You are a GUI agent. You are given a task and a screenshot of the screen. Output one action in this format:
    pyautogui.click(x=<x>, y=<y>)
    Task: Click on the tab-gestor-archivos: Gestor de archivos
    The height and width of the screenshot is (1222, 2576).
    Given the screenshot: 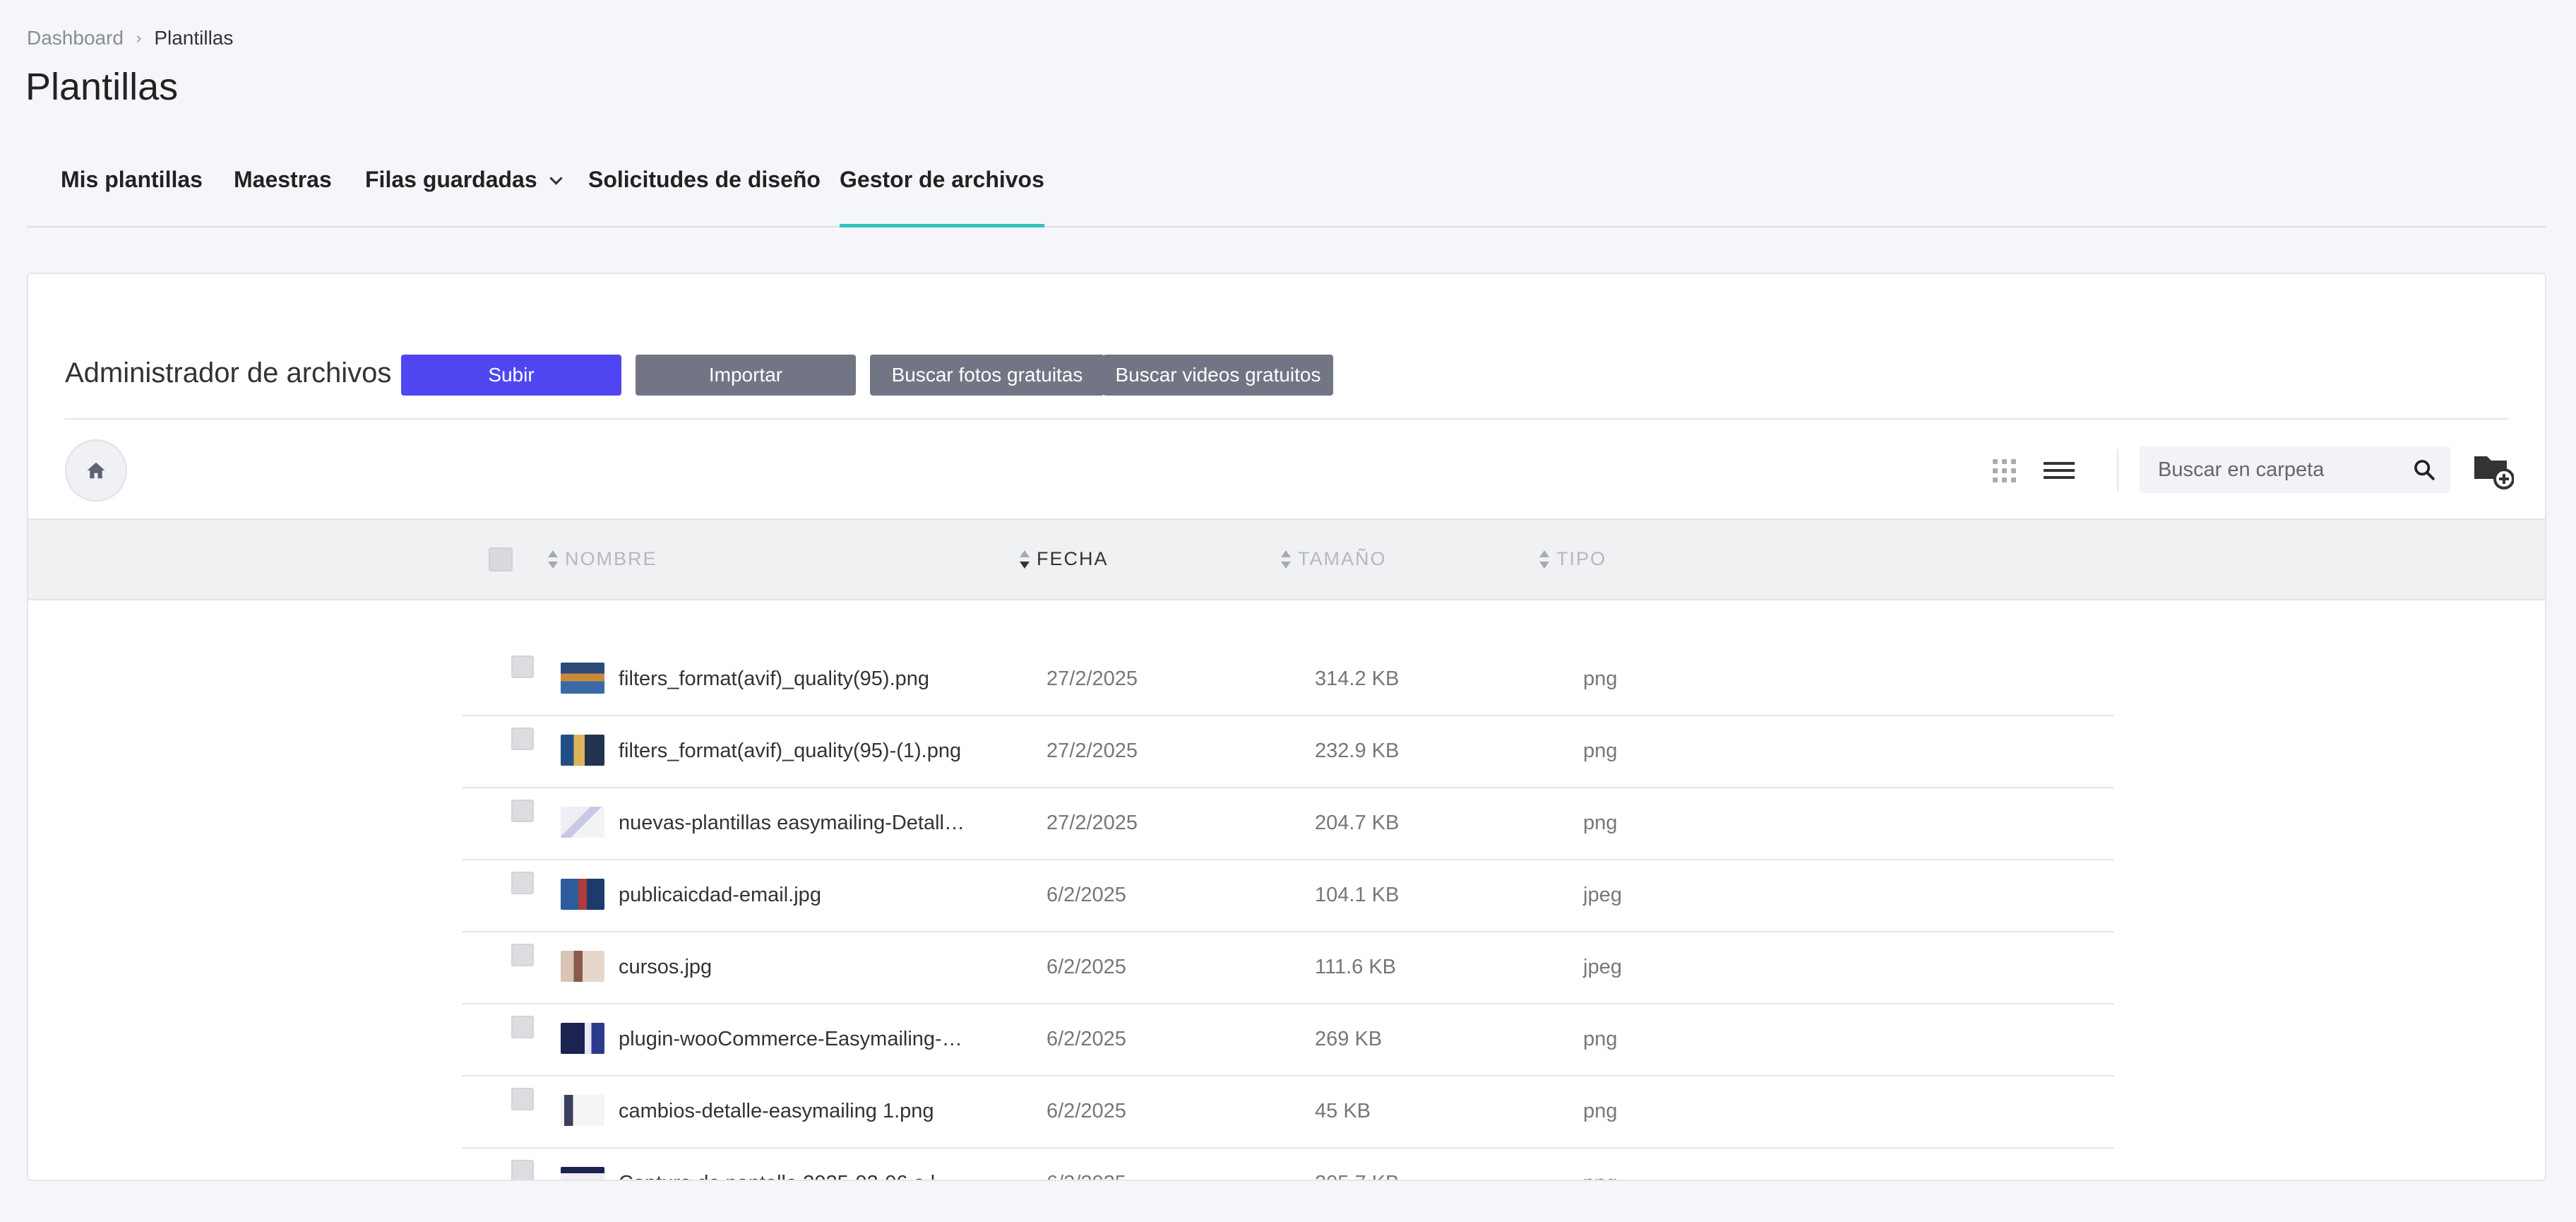 What is the action you would take?
    pyautogui.click(x=942, y=194)
    